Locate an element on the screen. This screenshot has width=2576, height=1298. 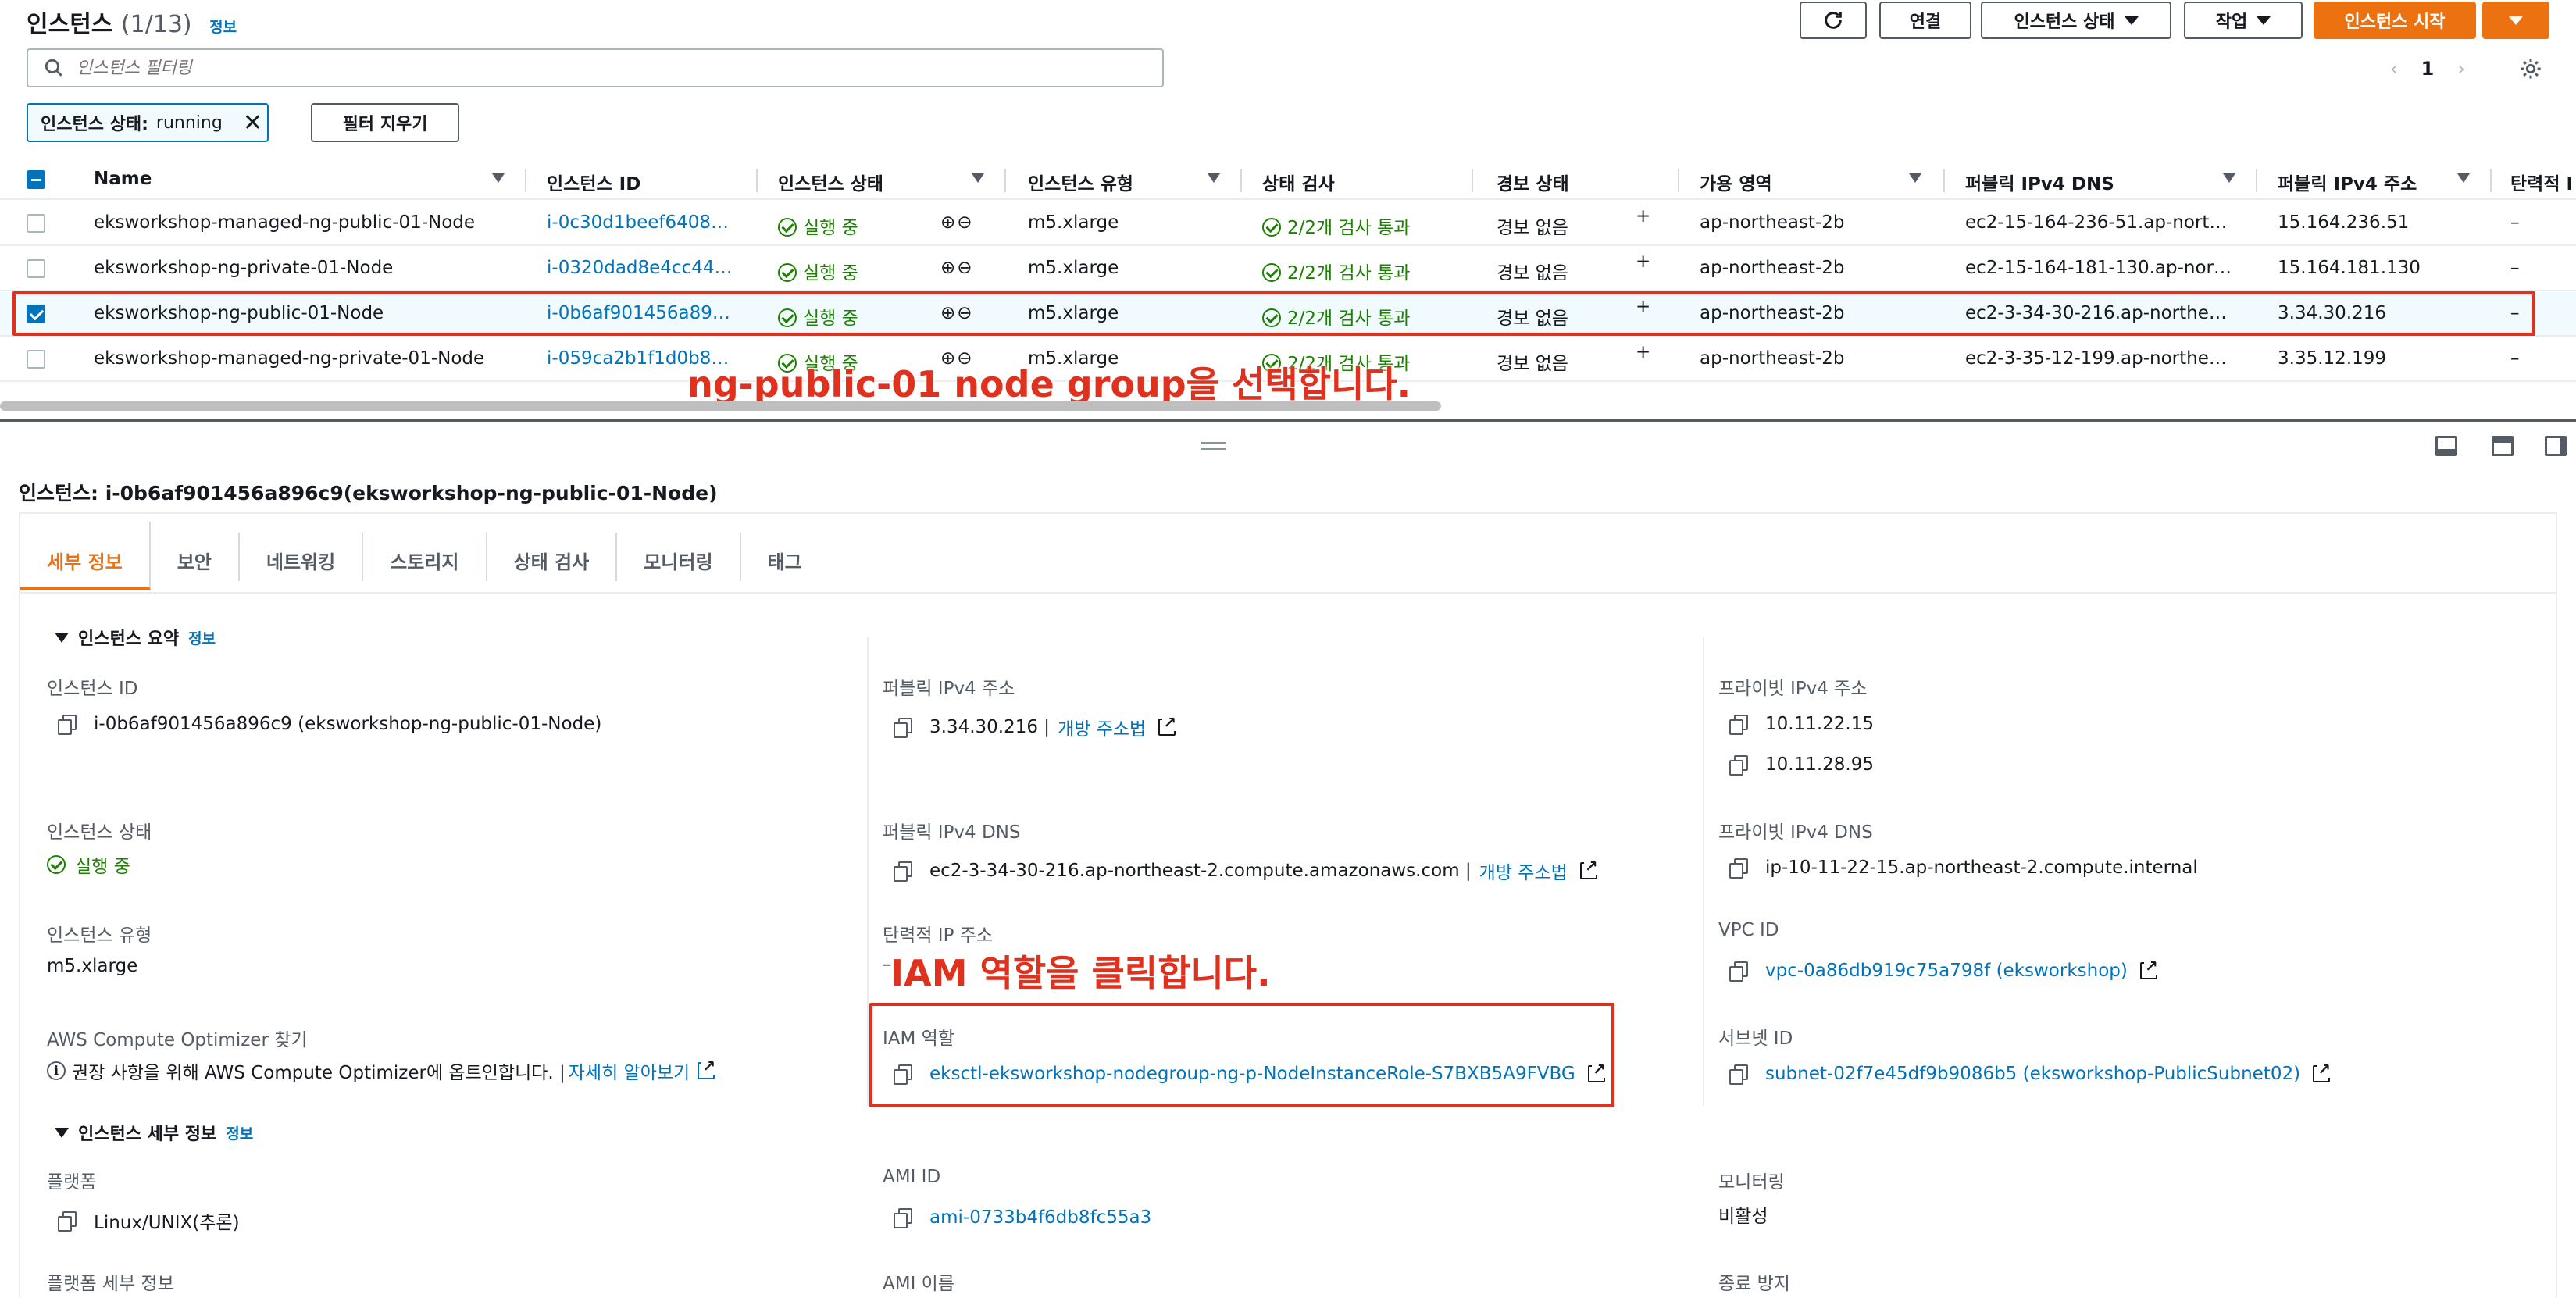
tab-security: 보안 is located at coordinates (195, 557).